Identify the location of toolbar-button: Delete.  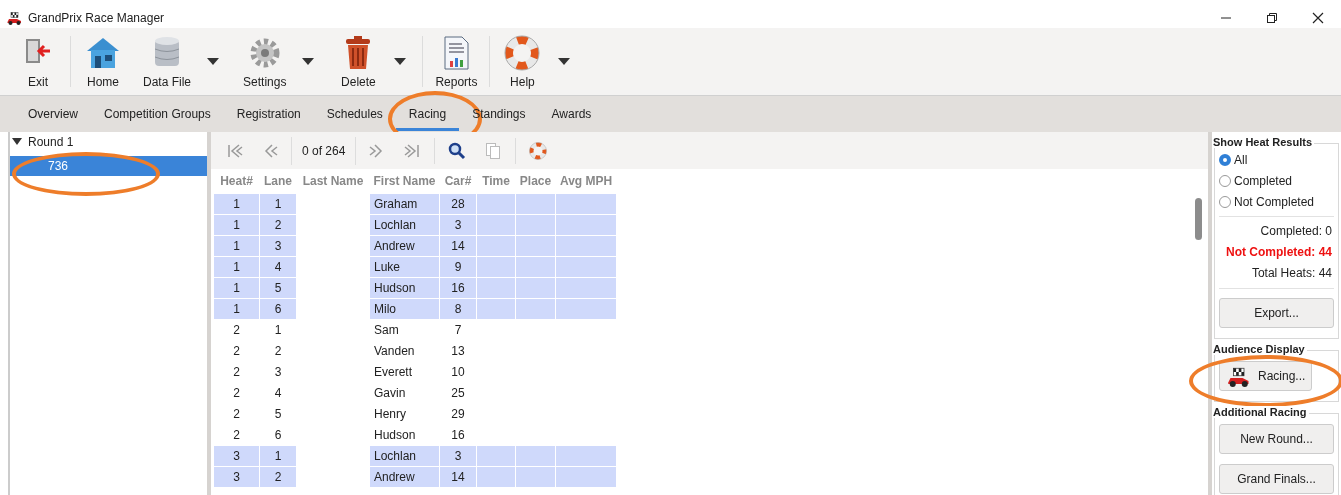
(374, 61).